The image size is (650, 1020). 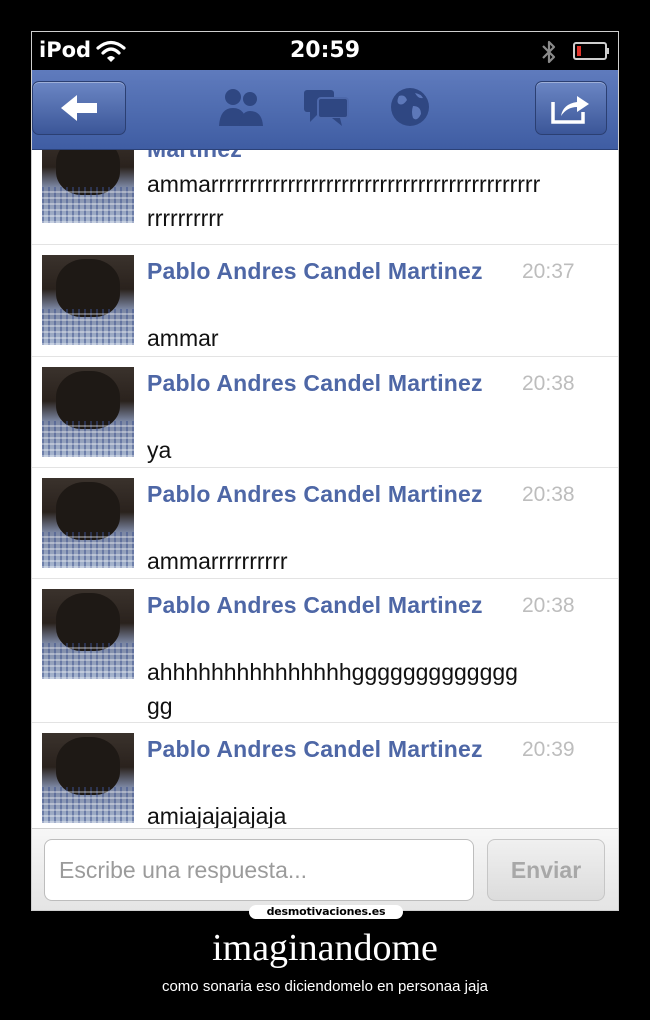 I want to click on share-button, so click(x=571, y=108).